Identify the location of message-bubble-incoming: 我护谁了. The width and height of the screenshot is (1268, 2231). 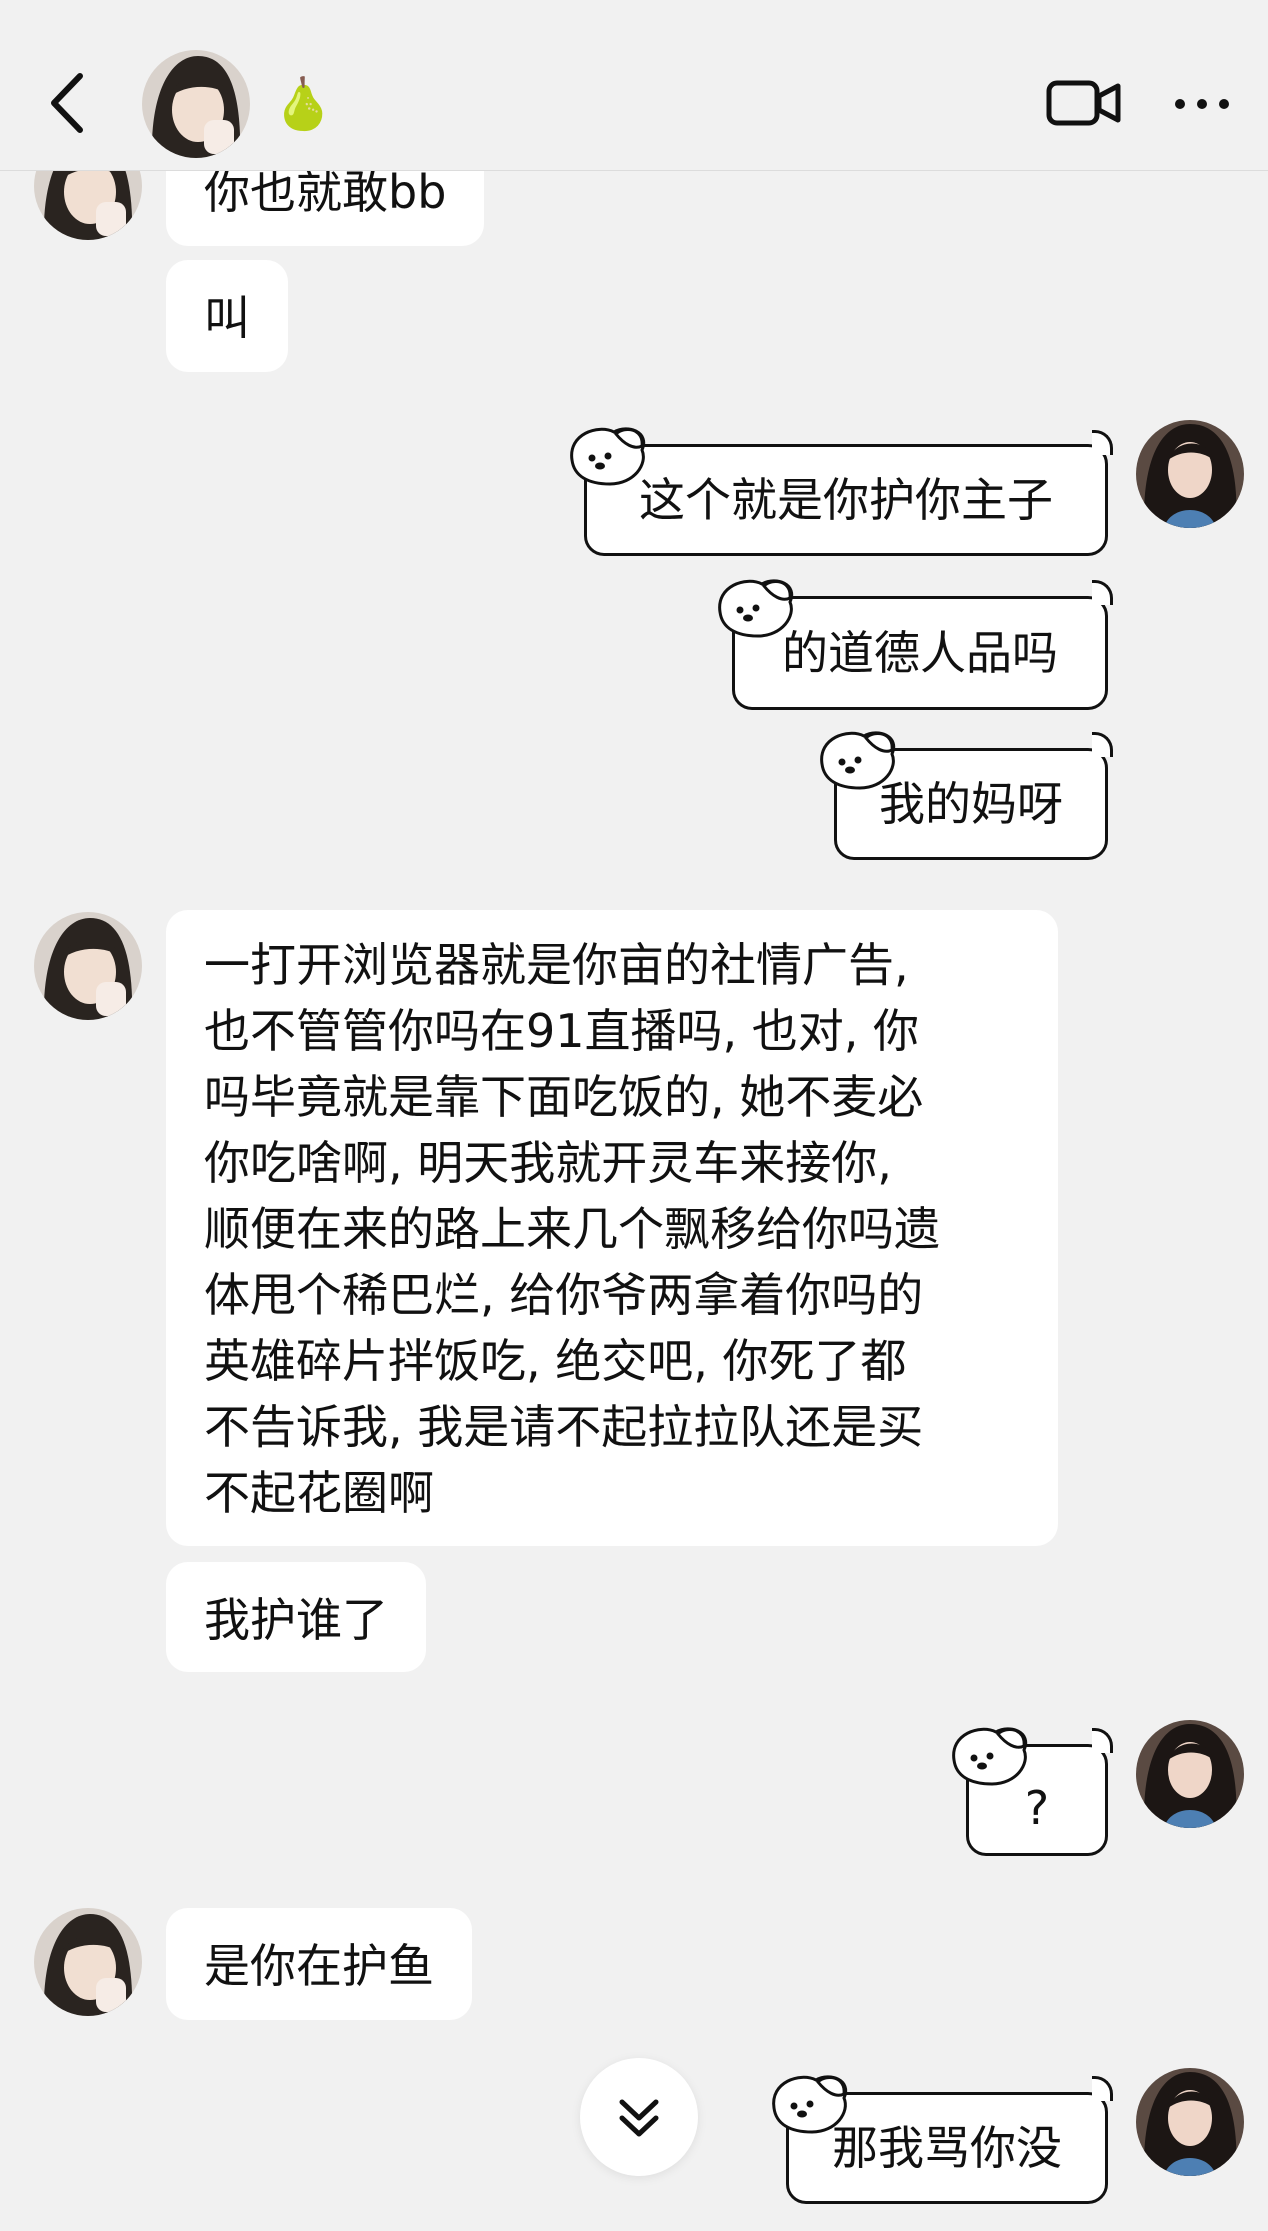
(296, 1617).